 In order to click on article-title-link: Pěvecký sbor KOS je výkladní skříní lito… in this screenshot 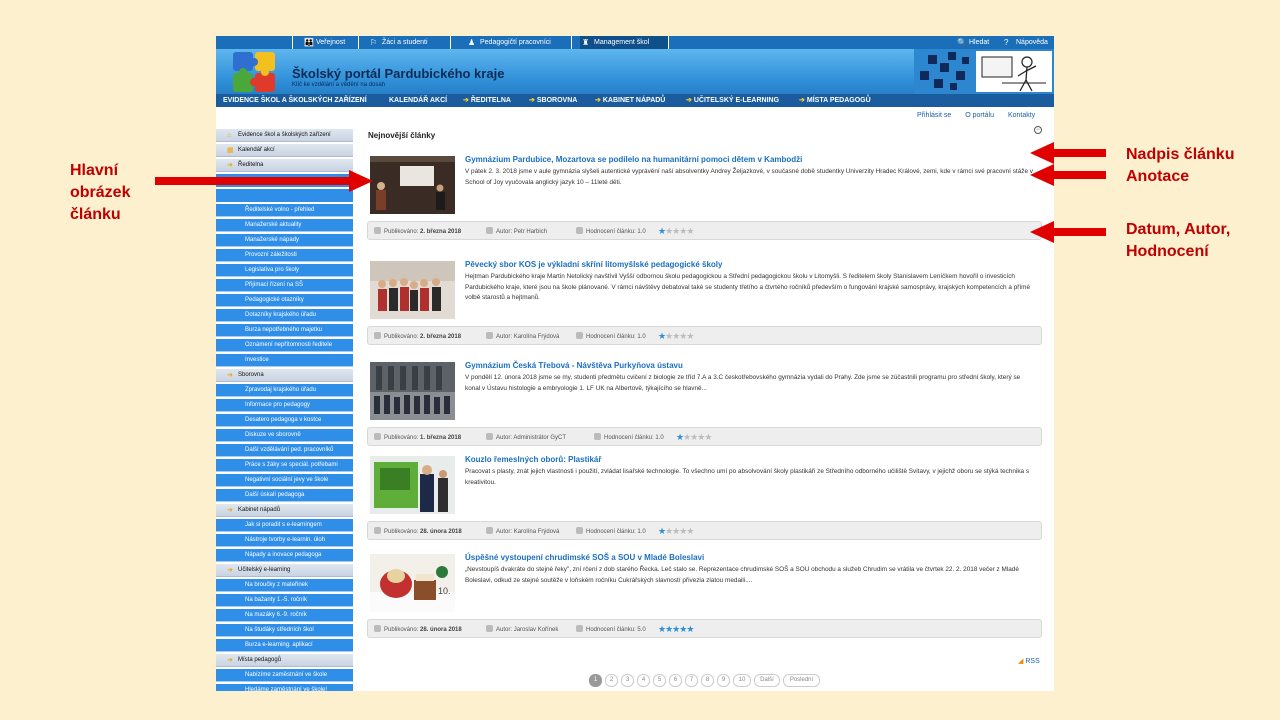, I will do `click(593, 264)`.